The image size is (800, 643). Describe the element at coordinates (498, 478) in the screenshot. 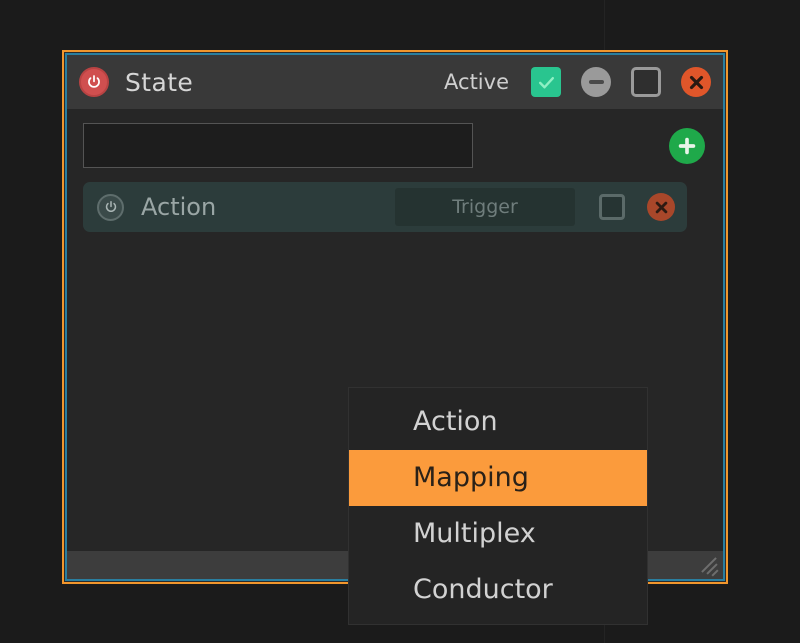

I see `menu-item-mapping: Mapping` at that location.